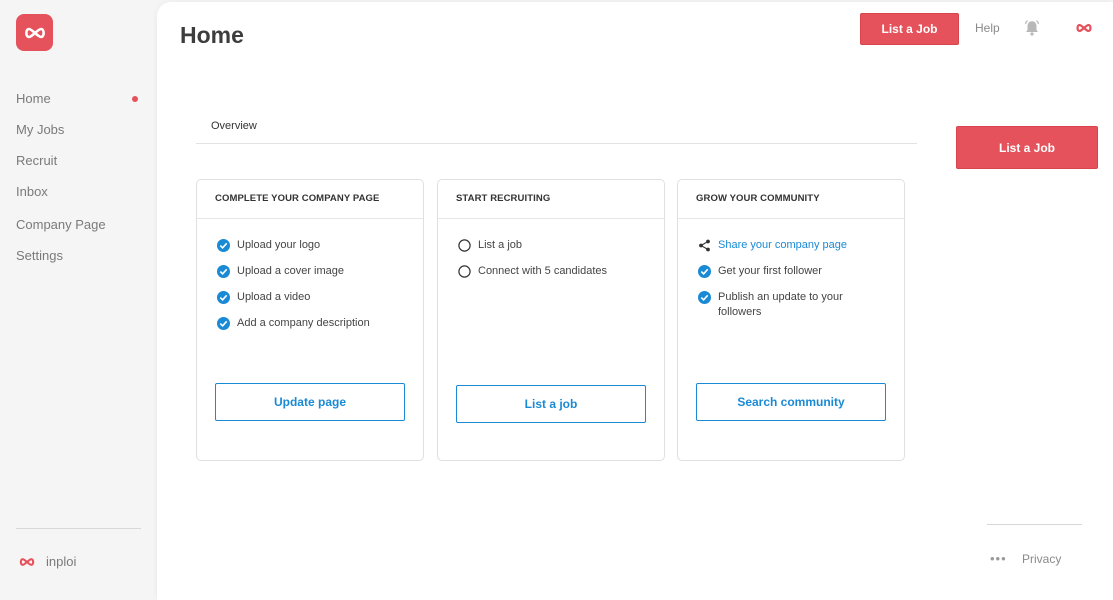 This screenshot has height=600, width=1113. Describe the element at coordinates (291, 271) in the screenshot. I see `list-item-label: Upload a cover image` at that location.